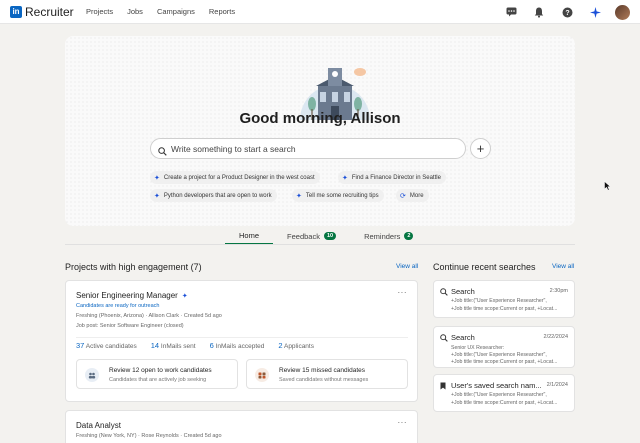  Describe the element at coordinates (563, 266) in the screenshot. I see `searches-view-all-link: View all` at that location.